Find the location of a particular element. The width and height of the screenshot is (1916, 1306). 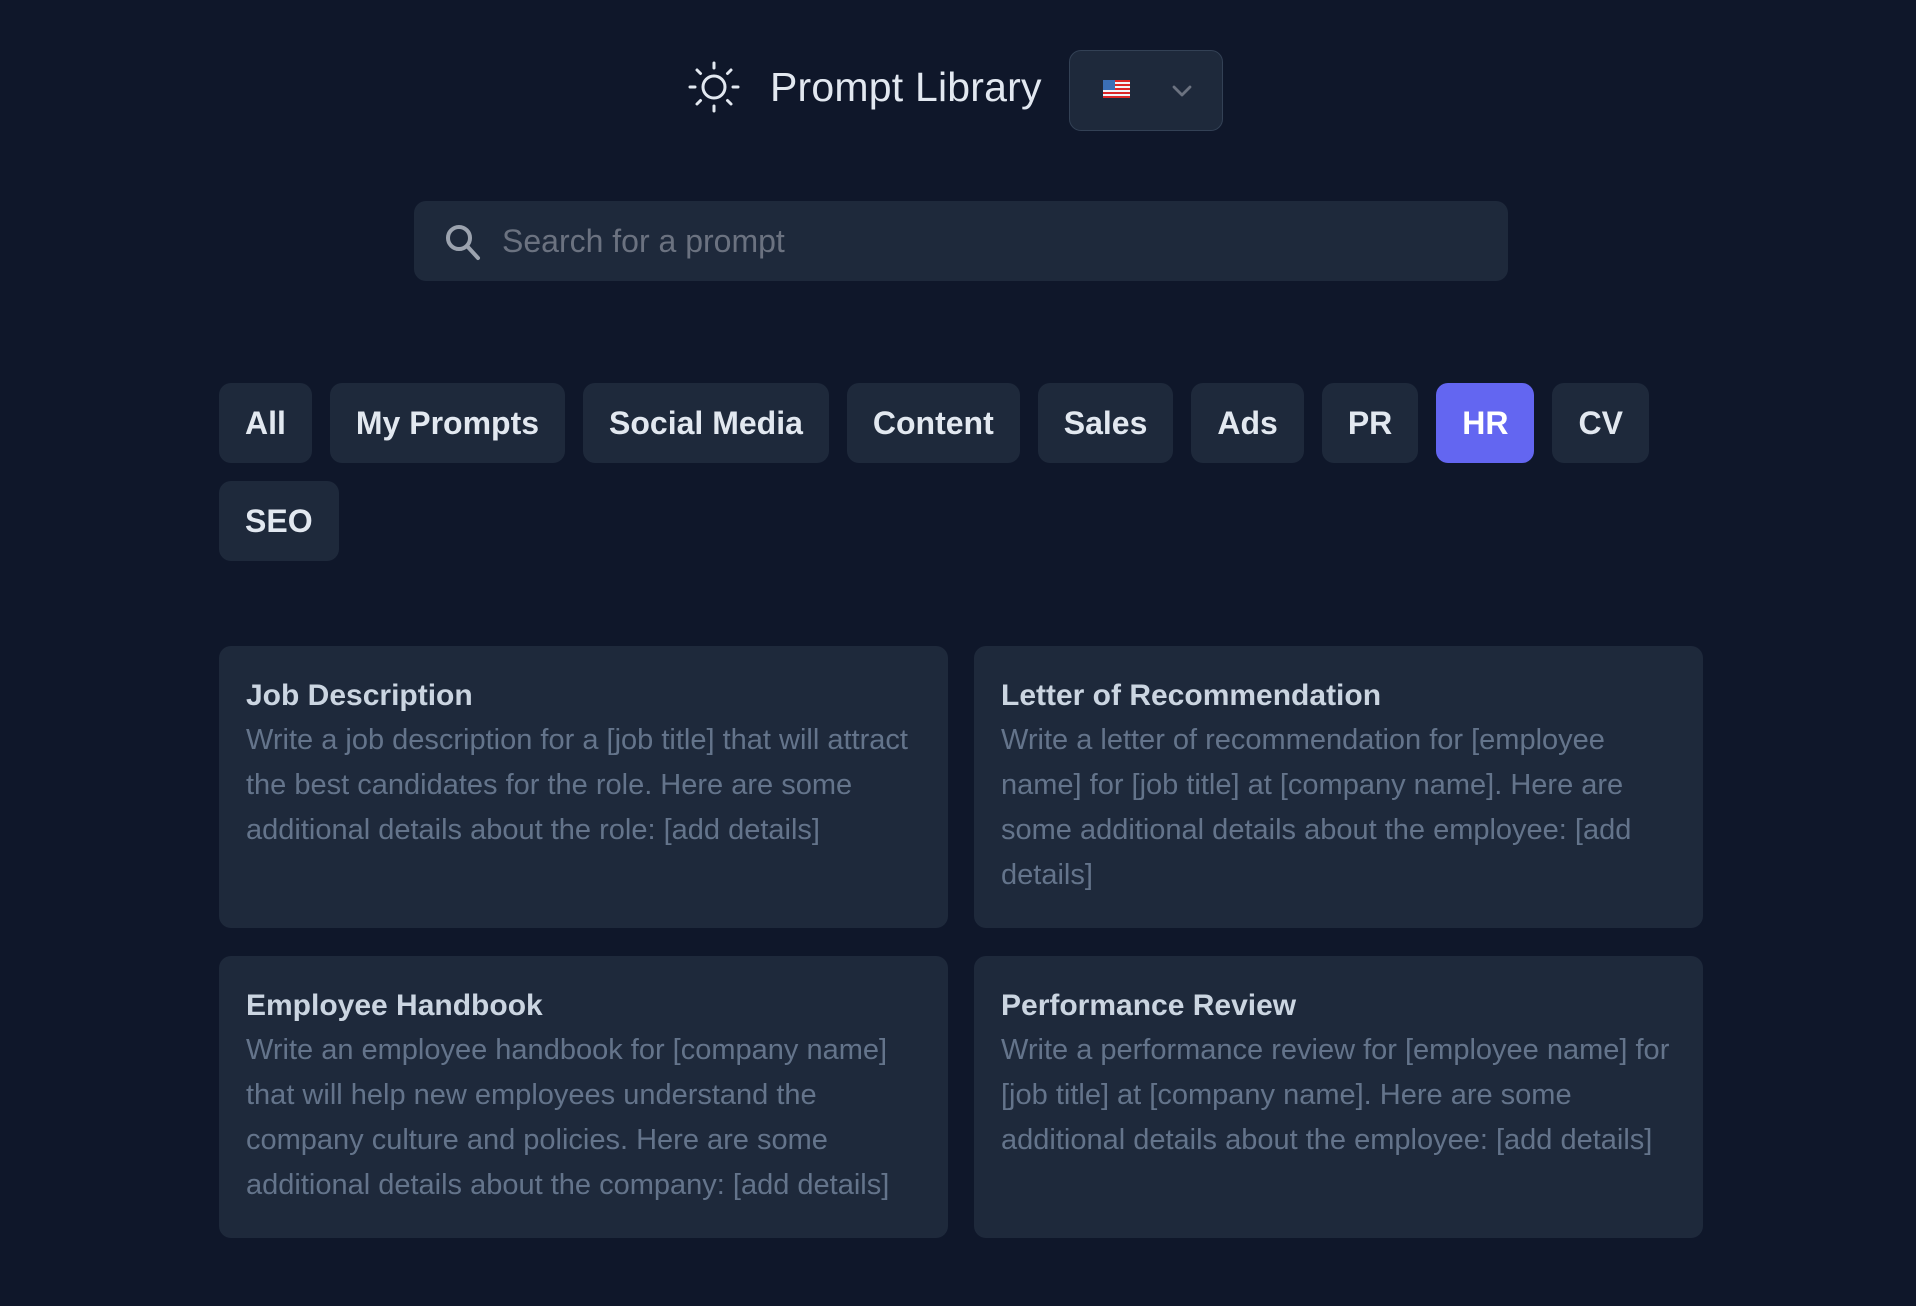

language-select is located at coordinates (1146, 90).